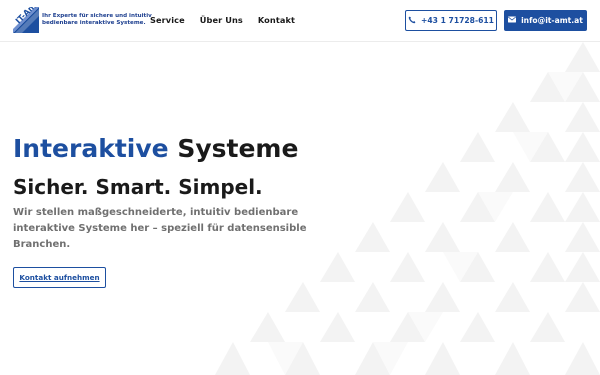 Image resolution: width=600 pixels, height=375 pixels. I want to click on phone-icon, so click(412, 21).